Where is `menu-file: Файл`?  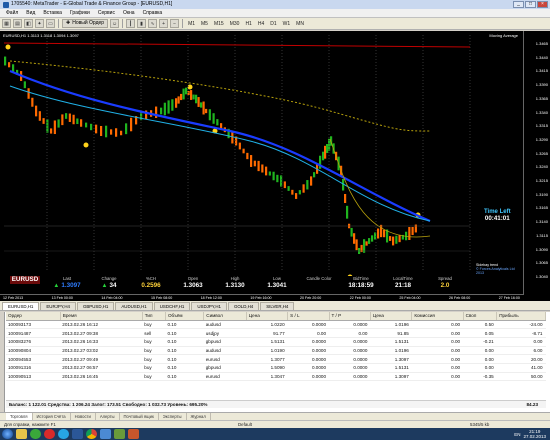 menu-file: Файл is located at coordinates (12, 13).